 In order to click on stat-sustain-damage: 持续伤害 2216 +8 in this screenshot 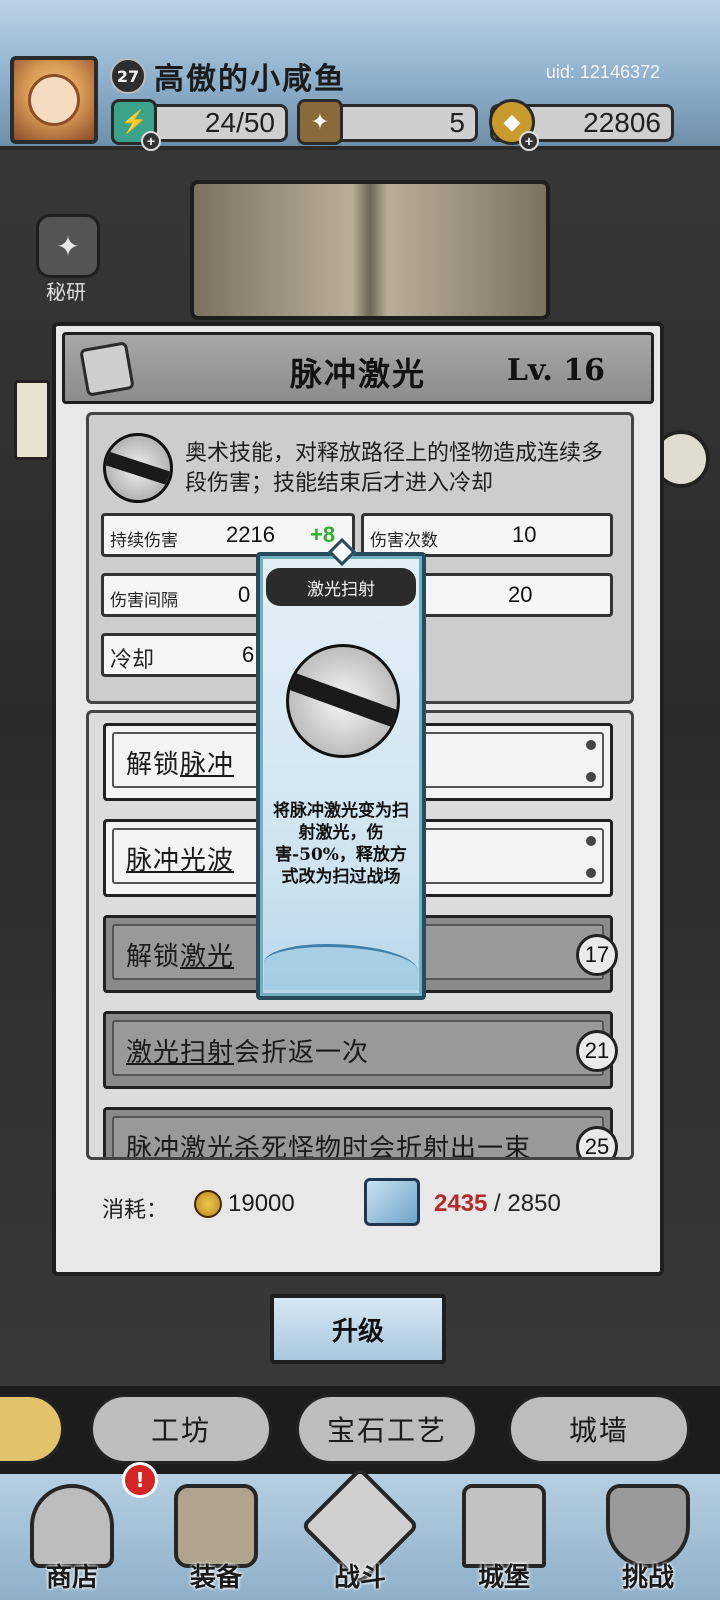, I will do `click(228, 535)`.